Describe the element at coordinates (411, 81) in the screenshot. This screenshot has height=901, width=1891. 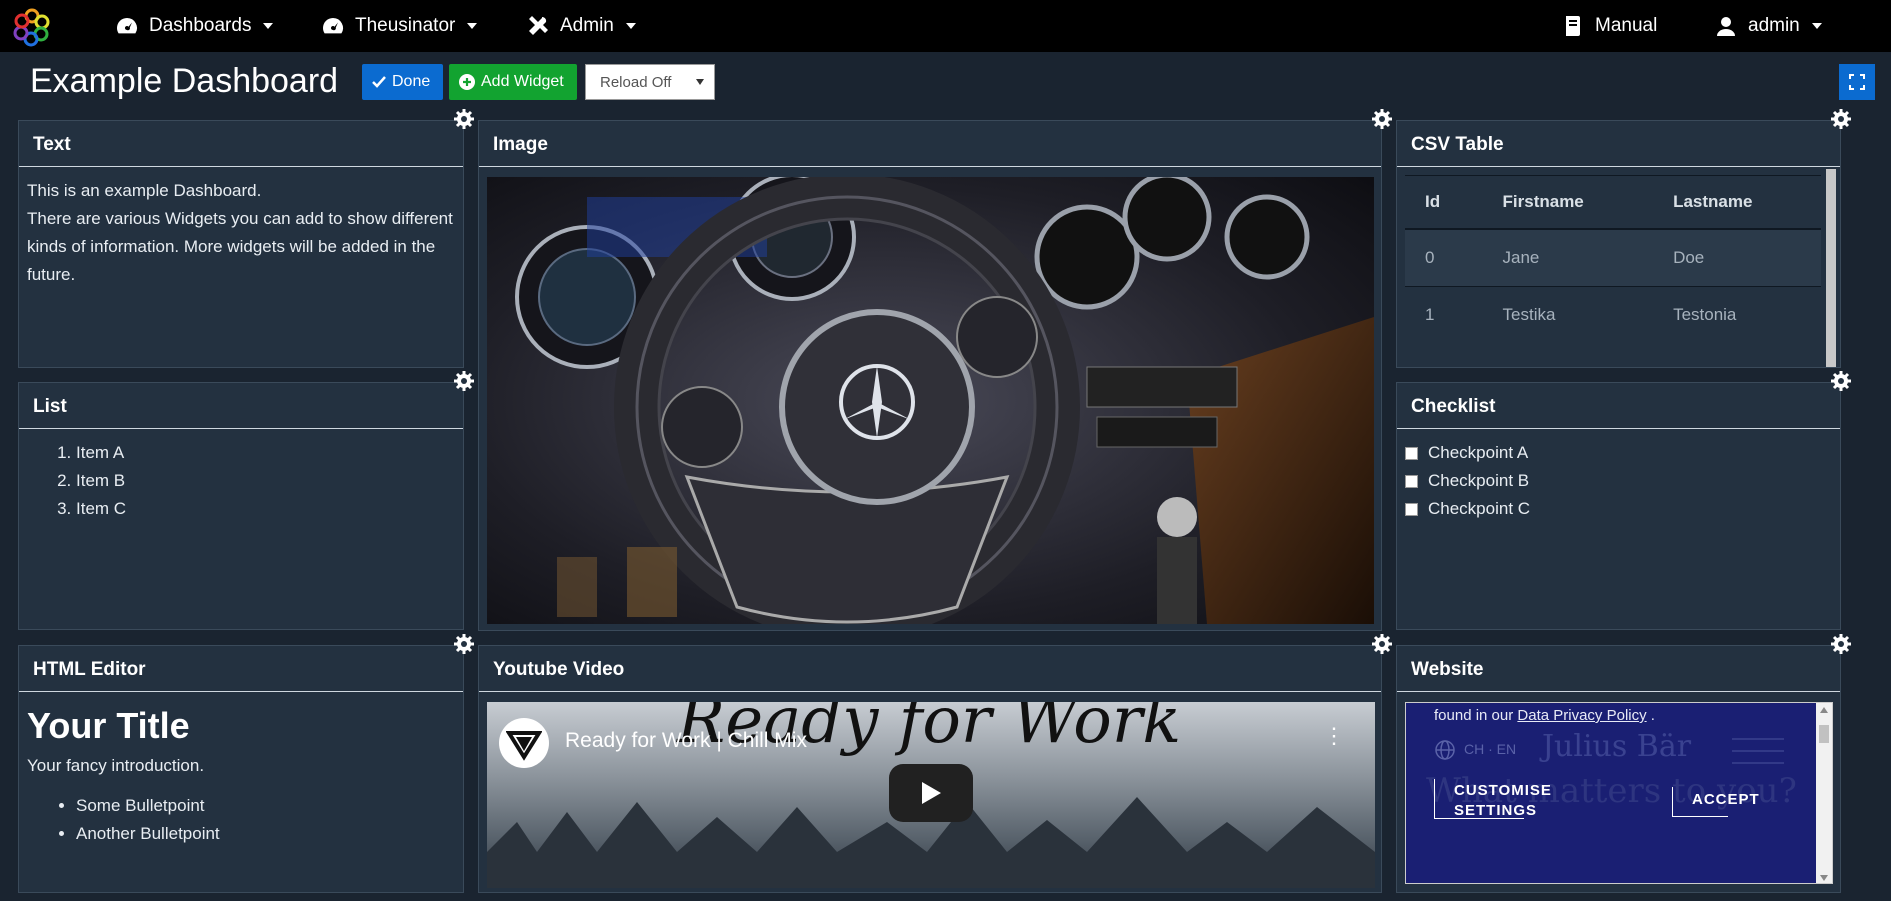
I see `done-button-label: Done` at that location.